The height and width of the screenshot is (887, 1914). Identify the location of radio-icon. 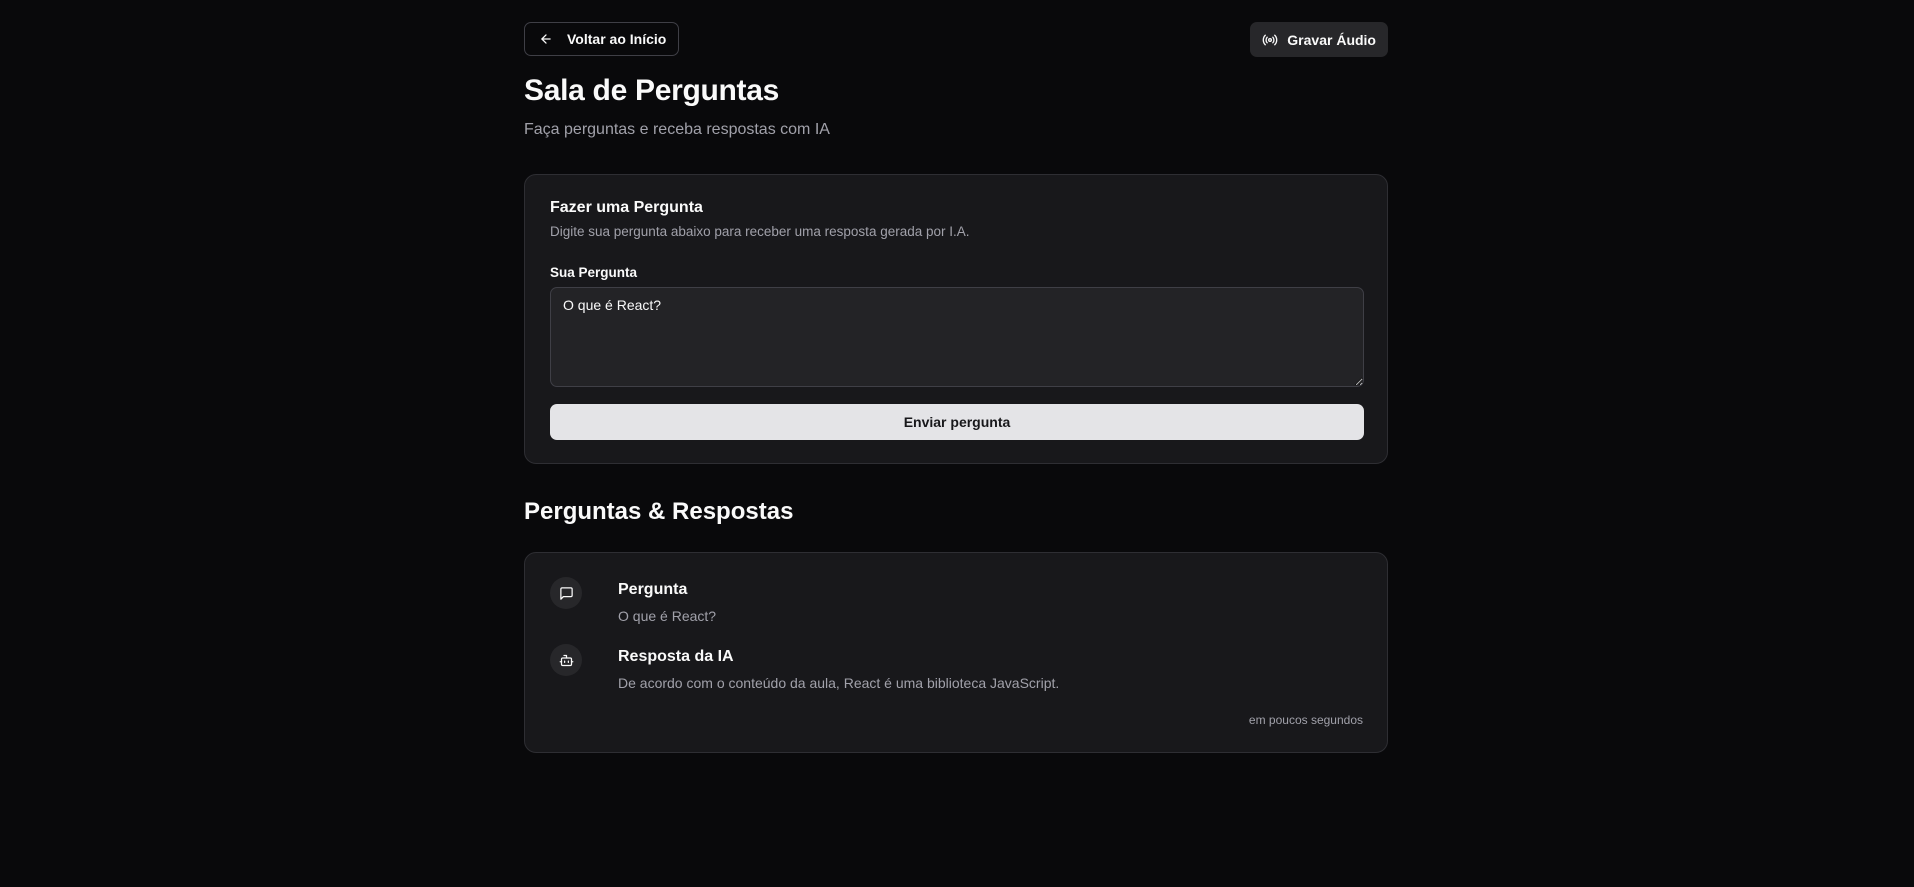
(1270, 40).